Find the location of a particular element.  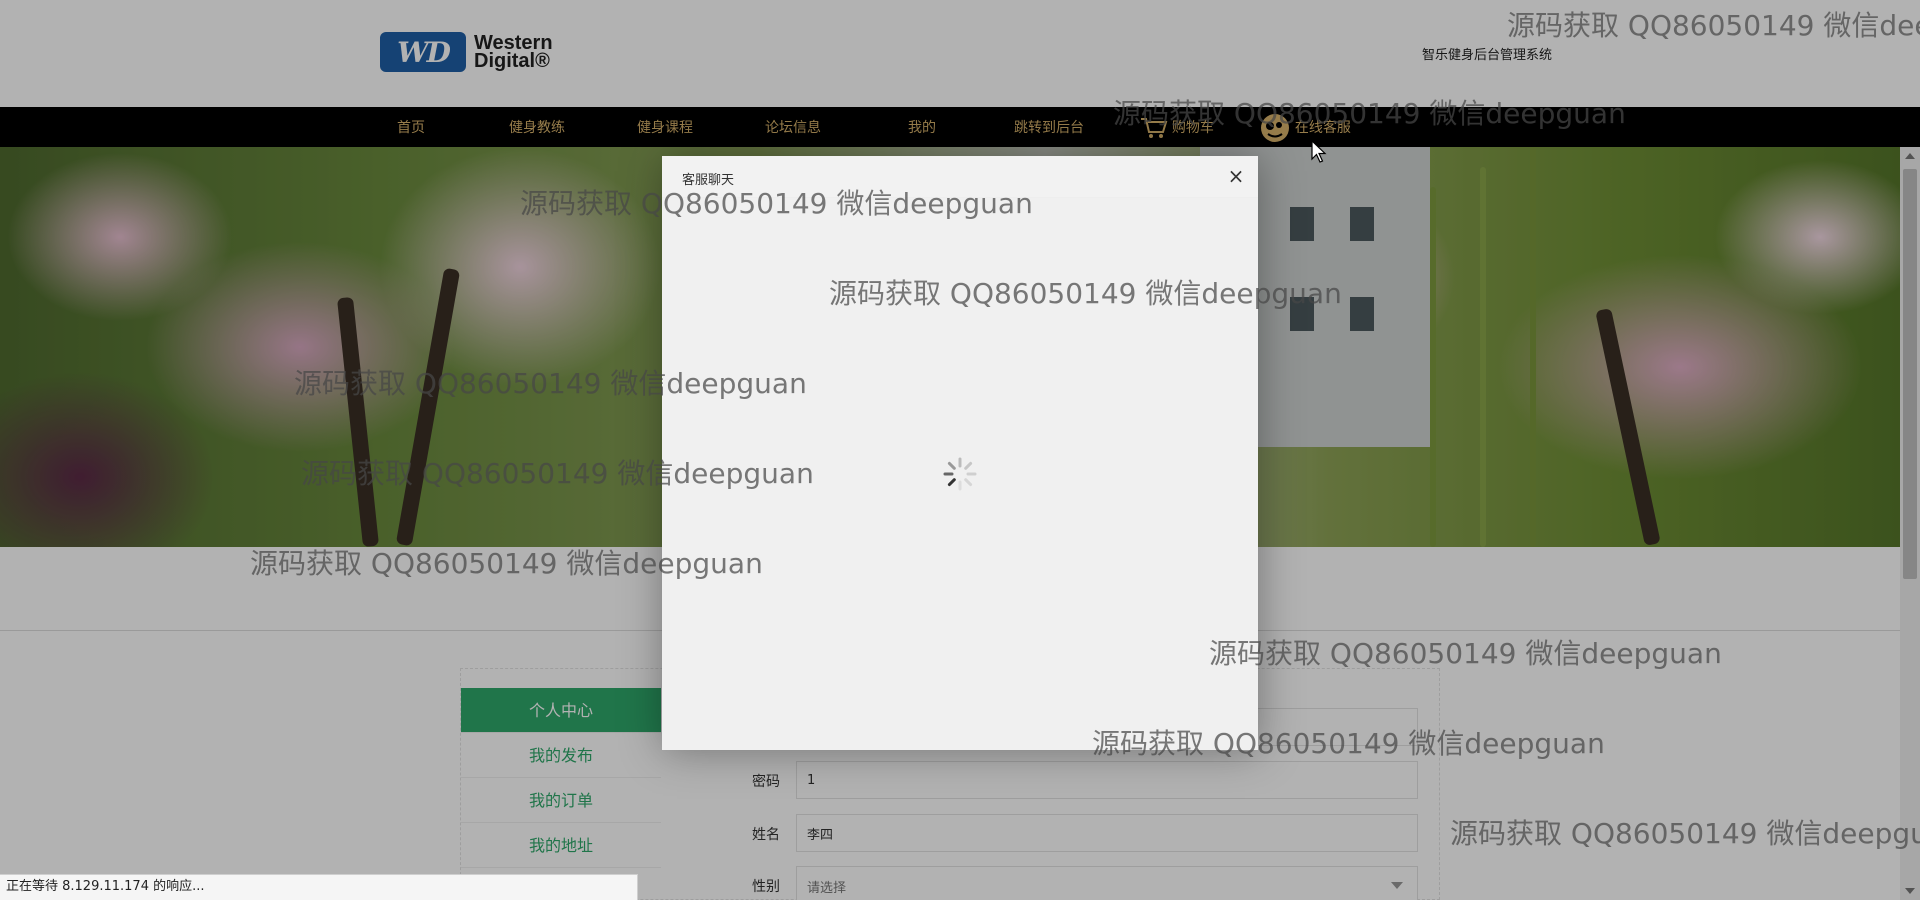

close-icon: × is located at coordinates (1236, 176).